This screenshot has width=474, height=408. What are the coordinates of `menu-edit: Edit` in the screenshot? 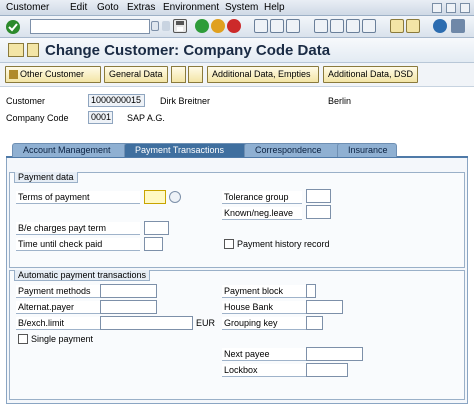 It's located at (78, 7).